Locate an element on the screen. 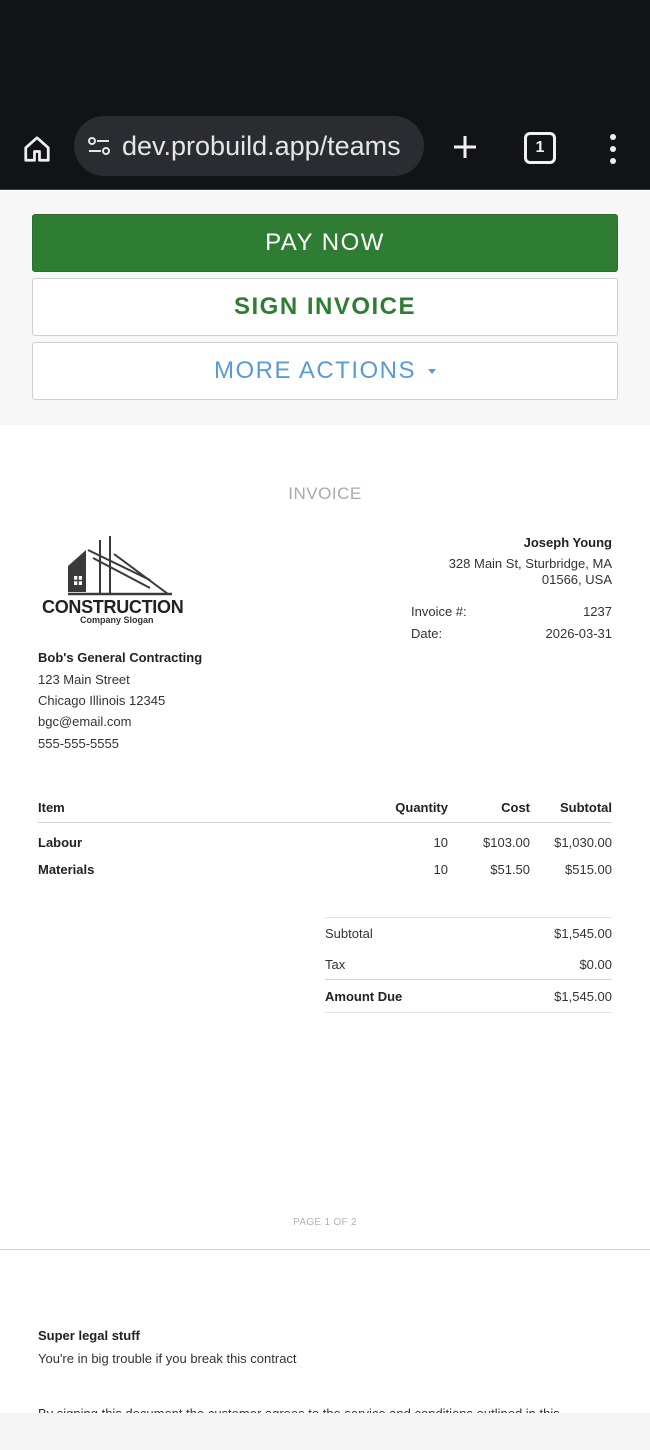  header-cost: Cost is located at coordinates (515, 807).